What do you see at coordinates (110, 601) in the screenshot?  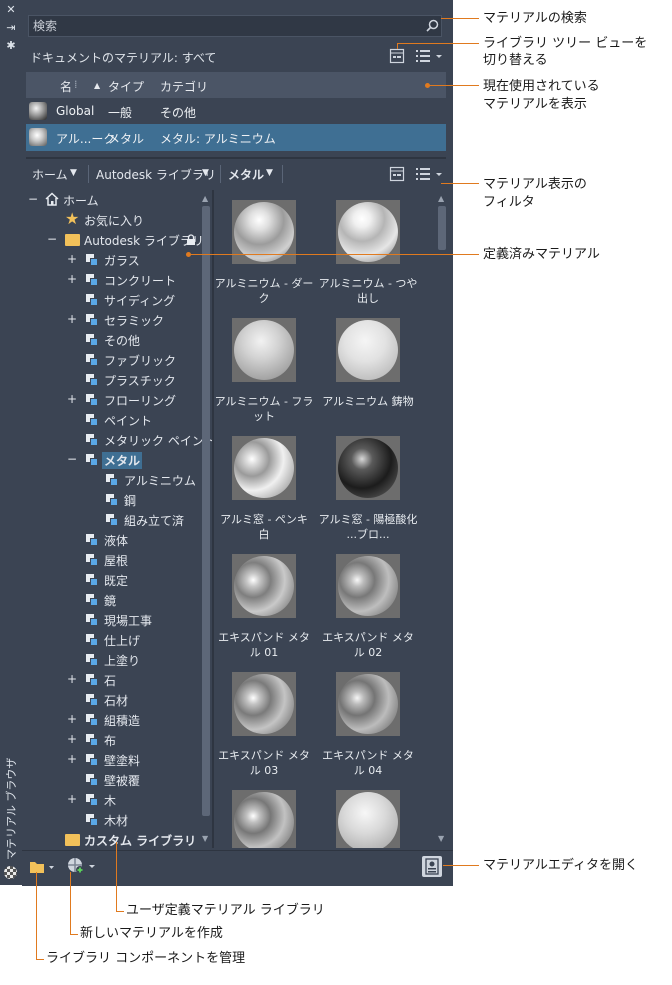 I see `tree-label: 鏡` at bounding box center [110, 601].